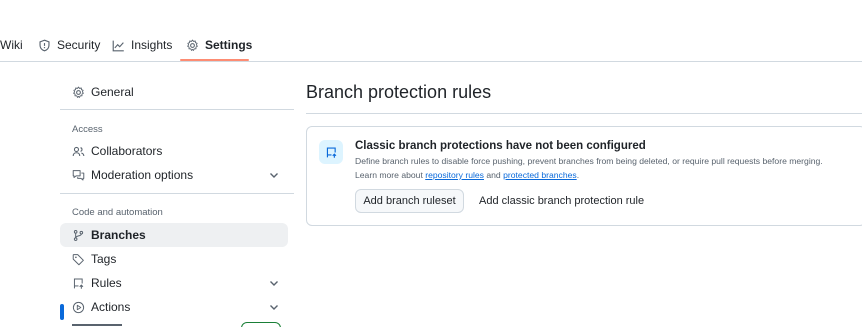 The width and height of the screenshot is (862, 327). I want to click on tab-settings: Settings, so click(219, 45).